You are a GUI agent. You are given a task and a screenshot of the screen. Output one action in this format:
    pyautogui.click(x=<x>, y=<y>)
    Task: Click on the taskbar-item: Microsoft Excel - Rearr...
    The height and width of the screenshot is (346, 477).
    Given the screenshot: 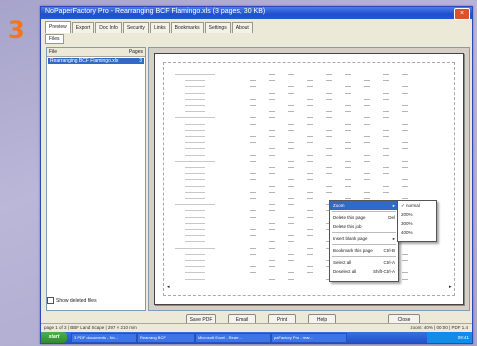 What is the action you would take?
    pyautogui.click(x=233, y=338)
    